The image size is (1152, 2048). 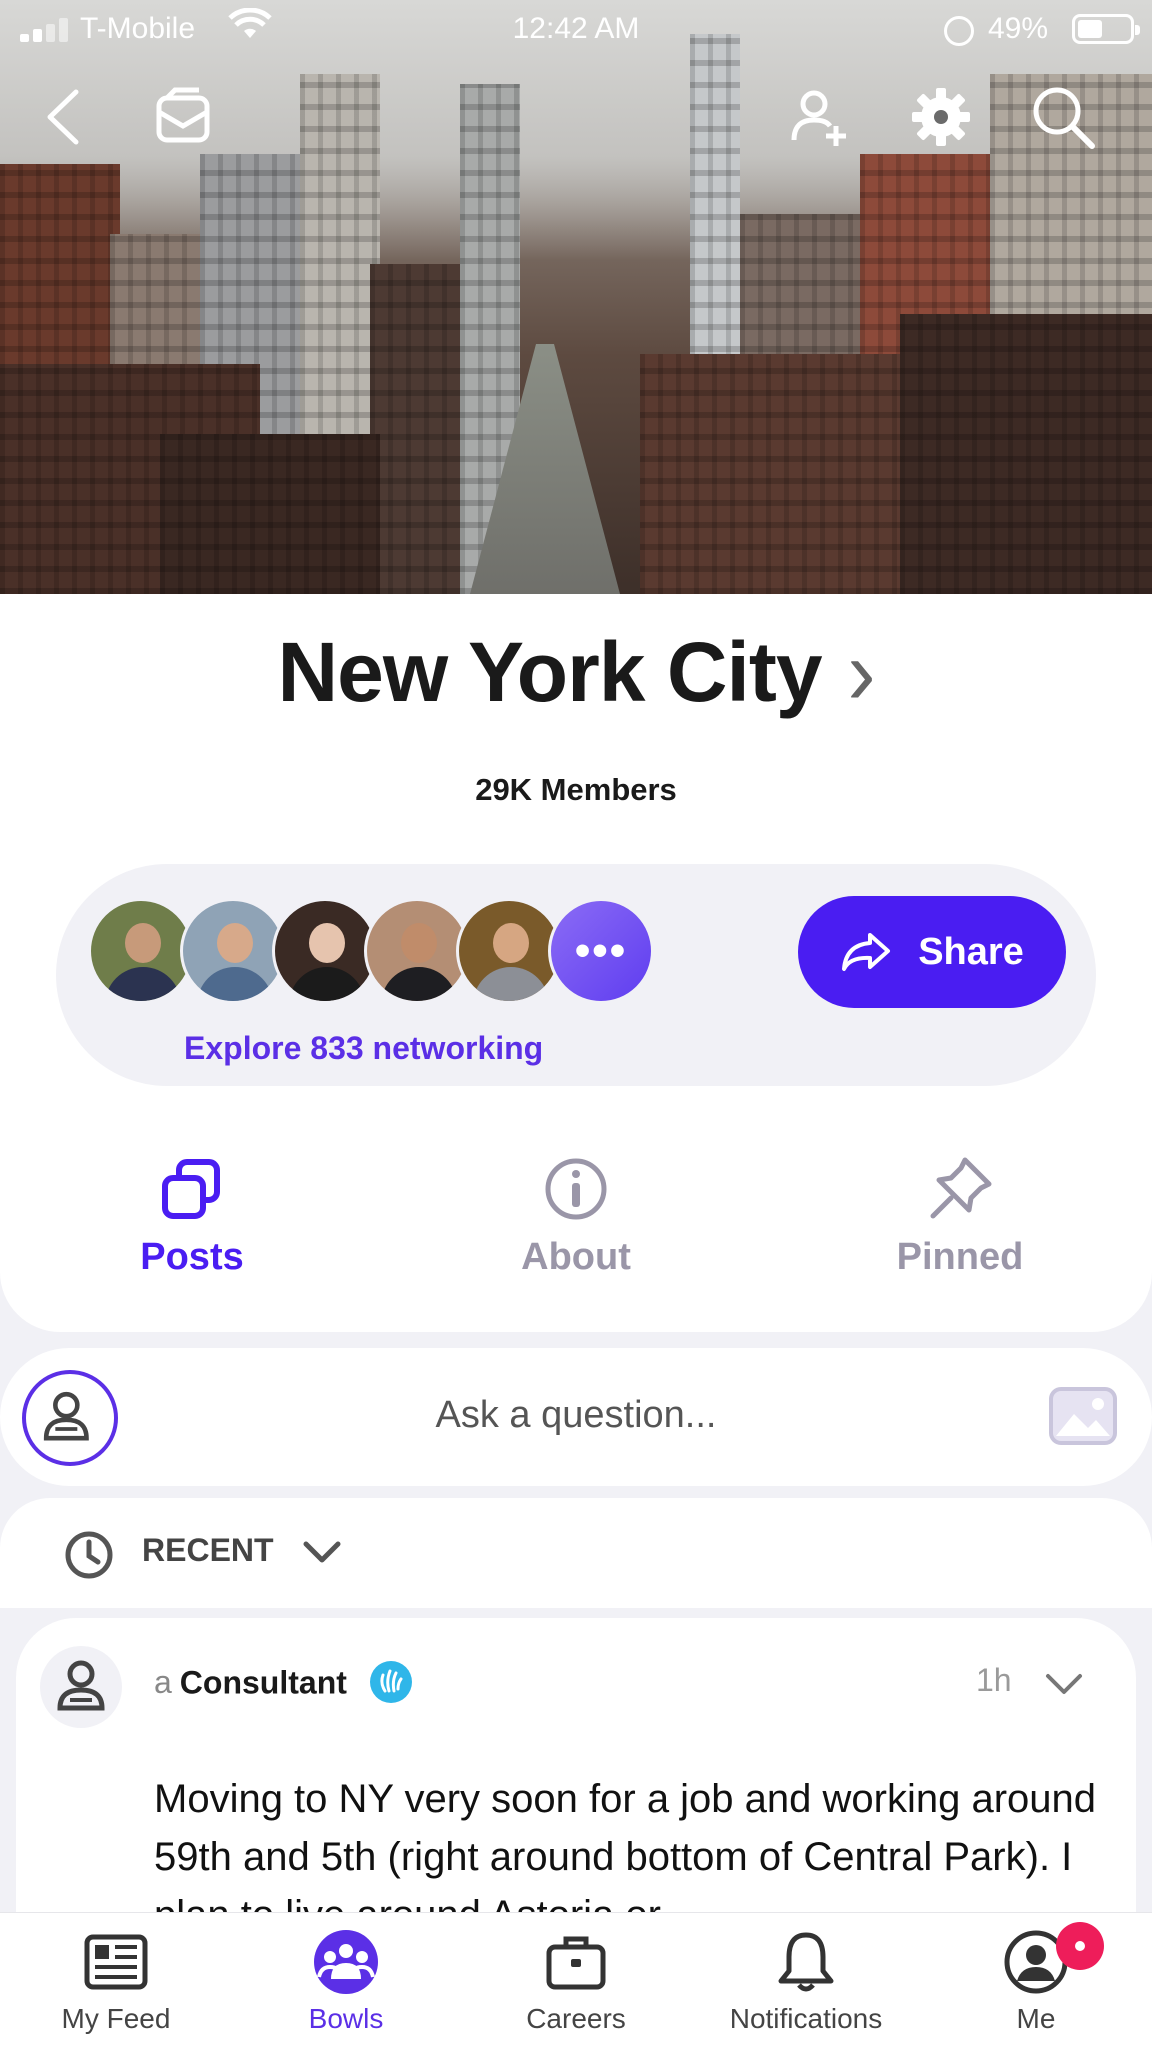 I want to click on nav-label: Notifications, so click(x=806, y=2018).